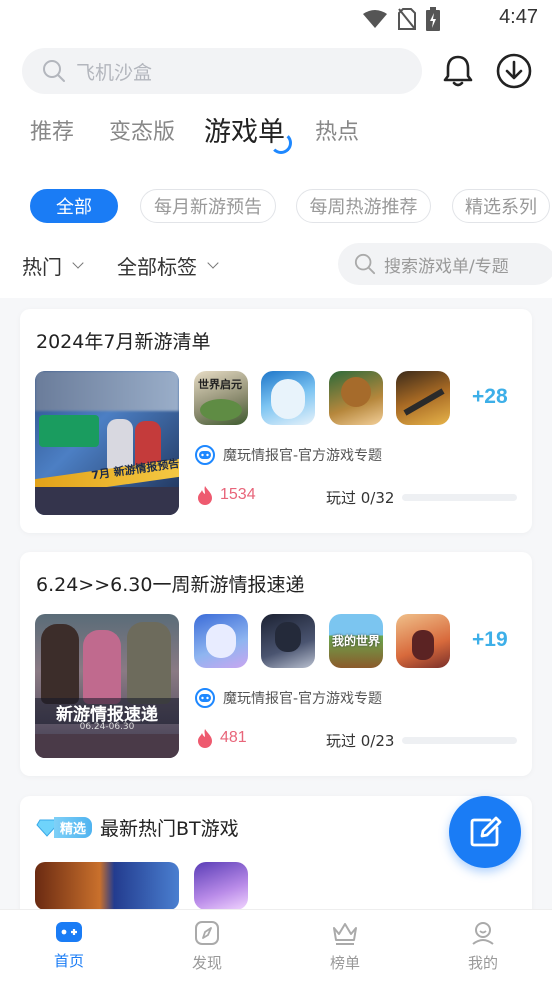 This screenshot has height=983, width=552. I want to click on filter-bar: 热门 全部标签 搜索游戏单/专题, so click(276, 264).